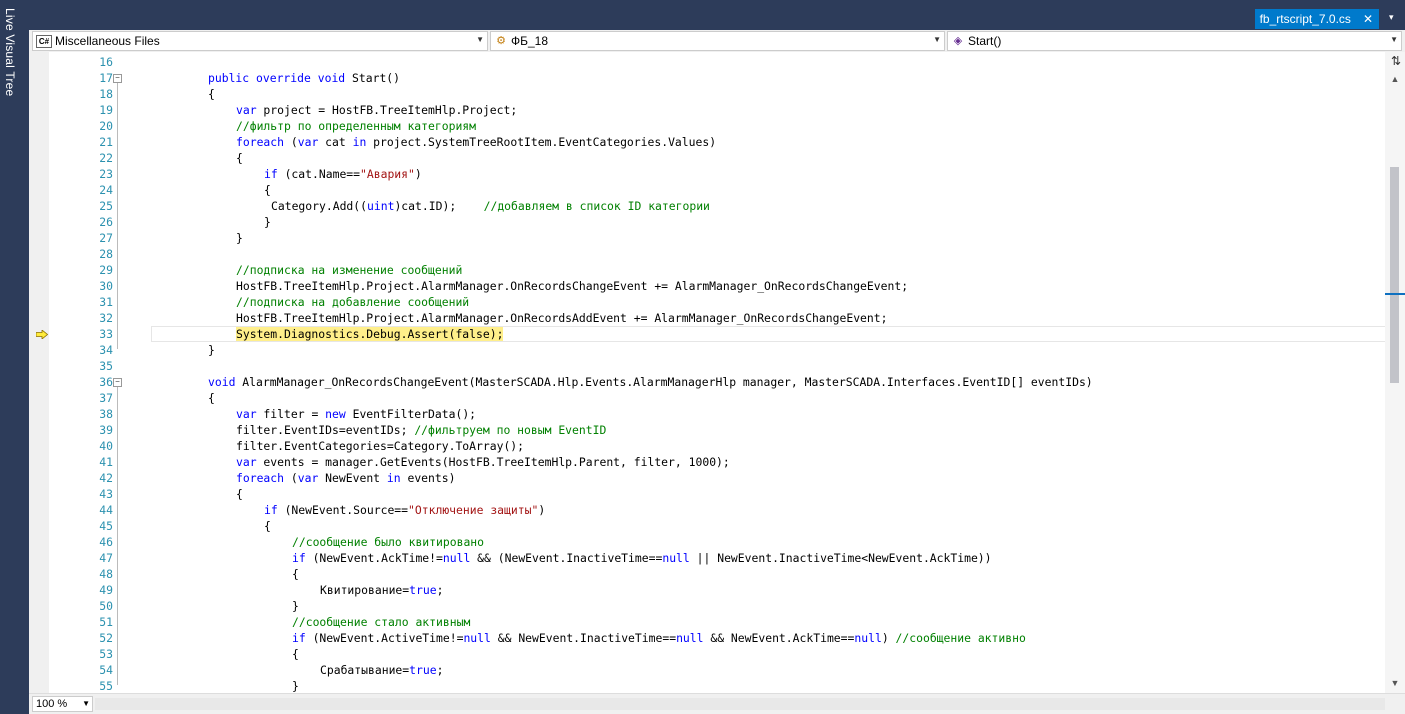 The height and width of the screenshot is (714, 1405). I want to click on code-line: if (cat.Name=="Авария"), so click(343, 174).